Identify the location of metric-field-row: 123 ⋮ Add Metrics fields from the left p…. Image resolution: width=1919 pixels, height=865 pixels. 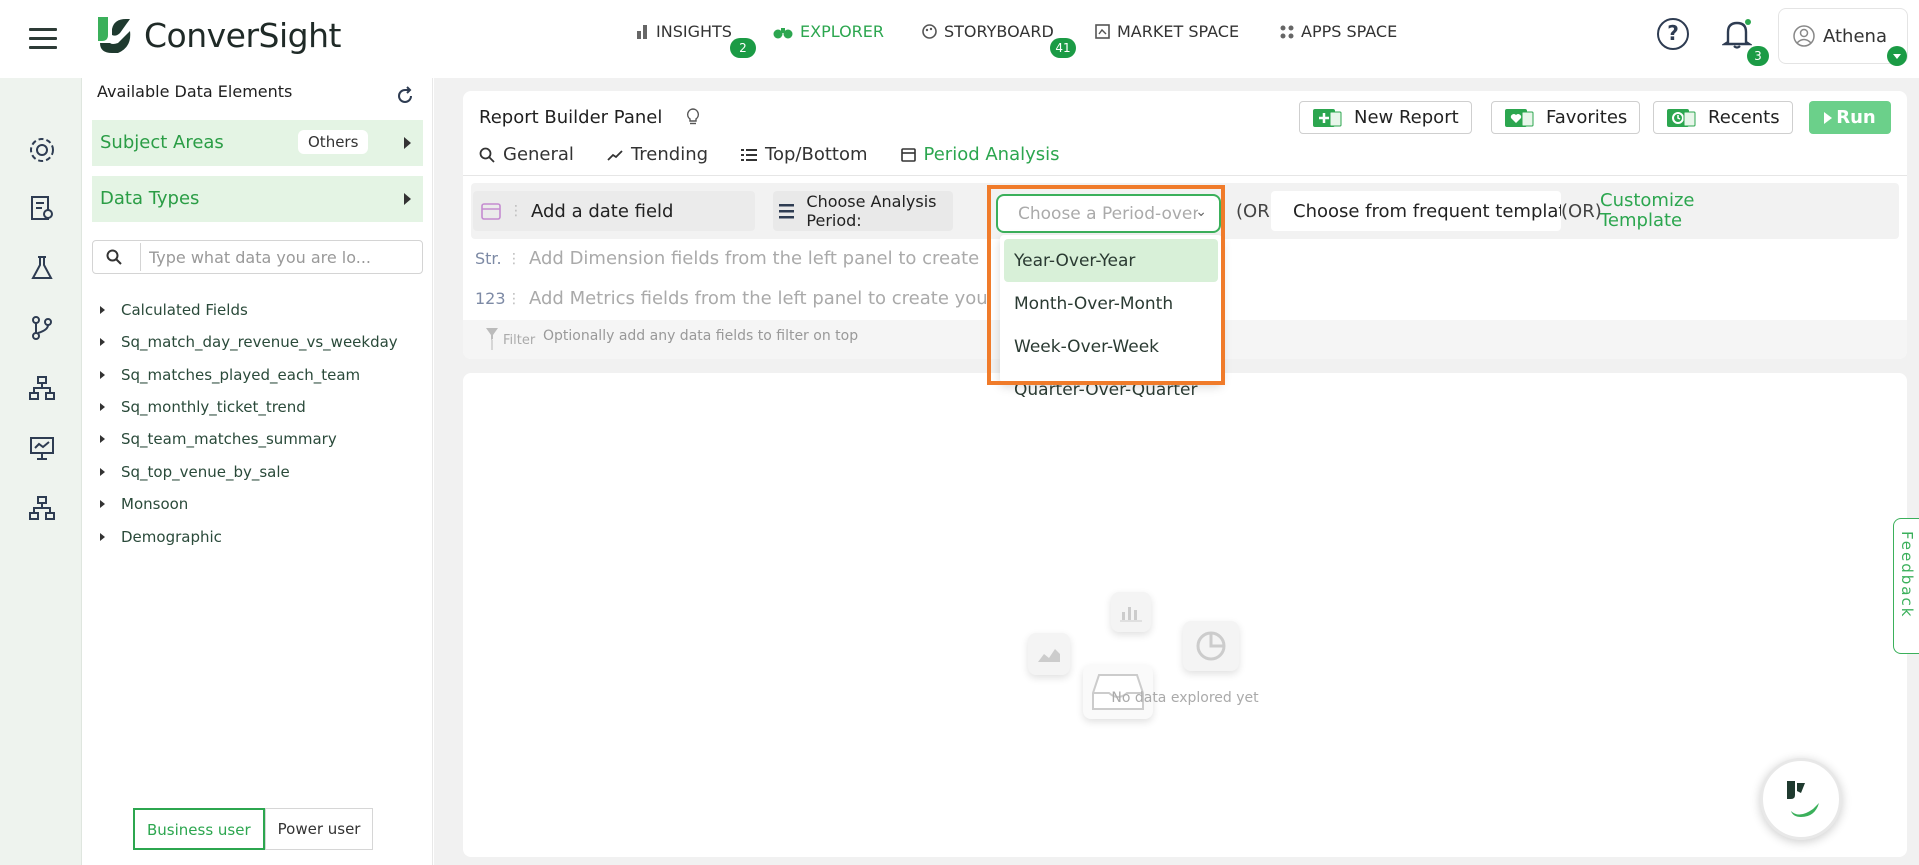
(731, 298).